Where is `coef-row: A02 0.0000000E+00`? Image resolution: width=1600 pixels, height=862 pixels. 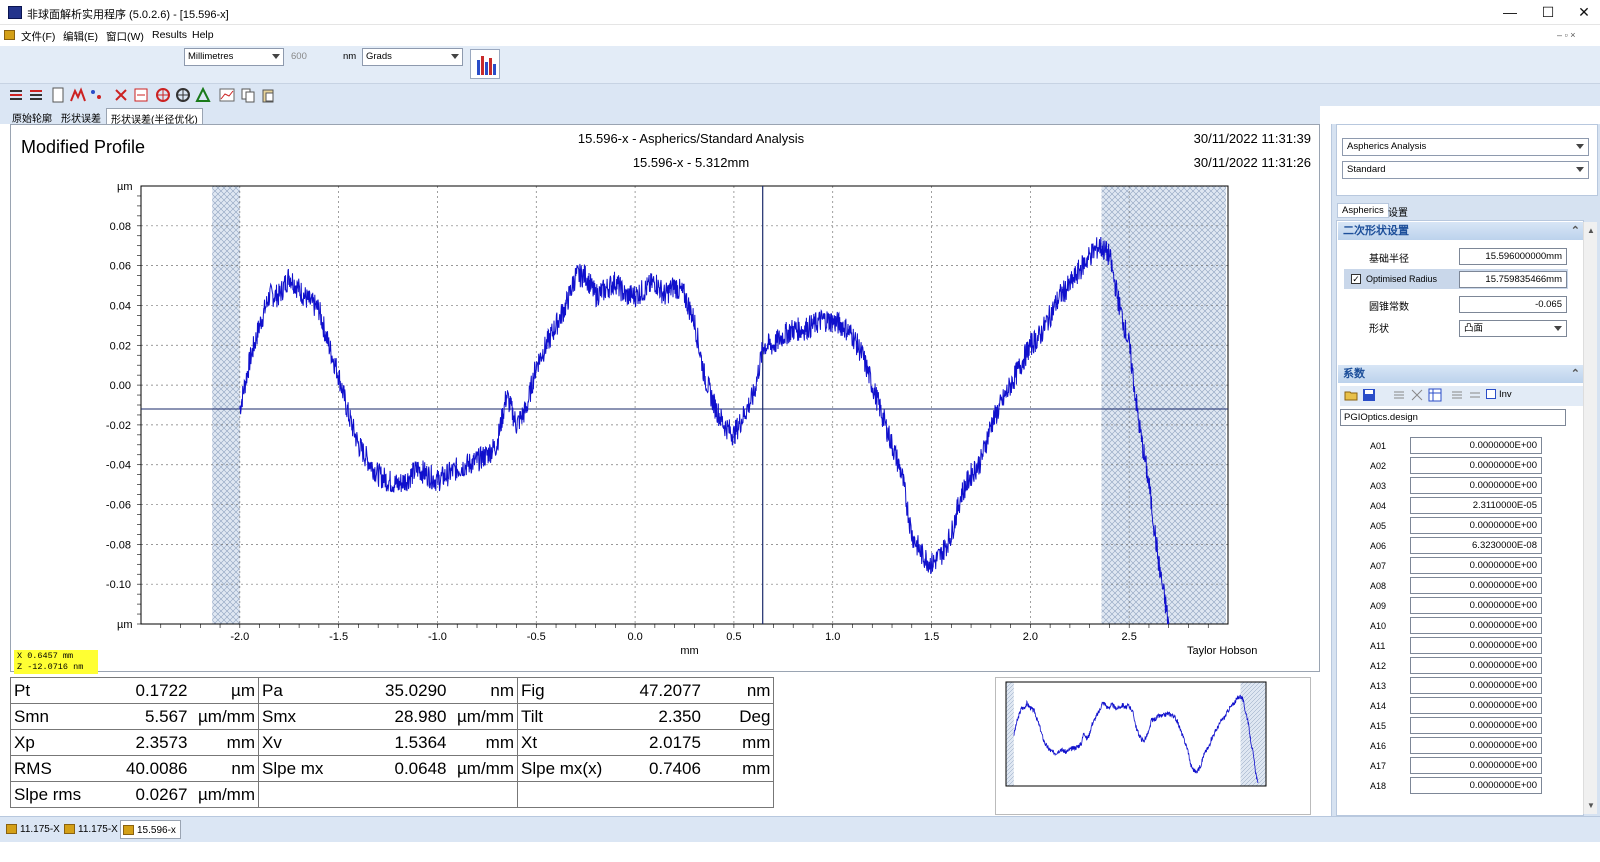 coef-row: A02 0.0000000E+00 is located at coordinates (1459, 466).